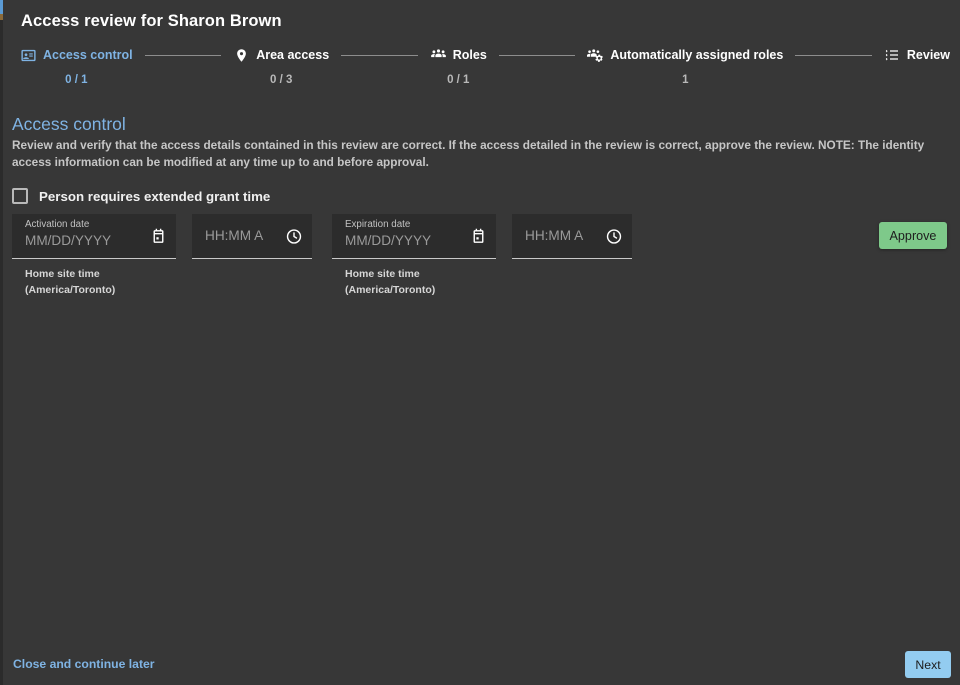 The height and width of the screenshot is (685, 960). What do you see at coordinates (69, 124) in the screenshot?
I see `section-title: Access control` at bounding box center [69, 124].